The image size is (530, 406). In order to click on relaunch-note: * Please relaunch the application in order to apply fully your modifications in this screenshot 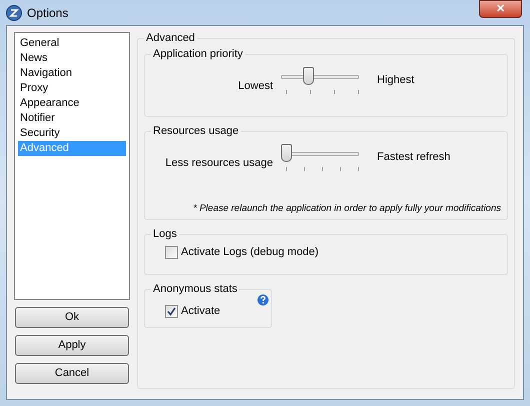, I will do `click(347, 209)`.